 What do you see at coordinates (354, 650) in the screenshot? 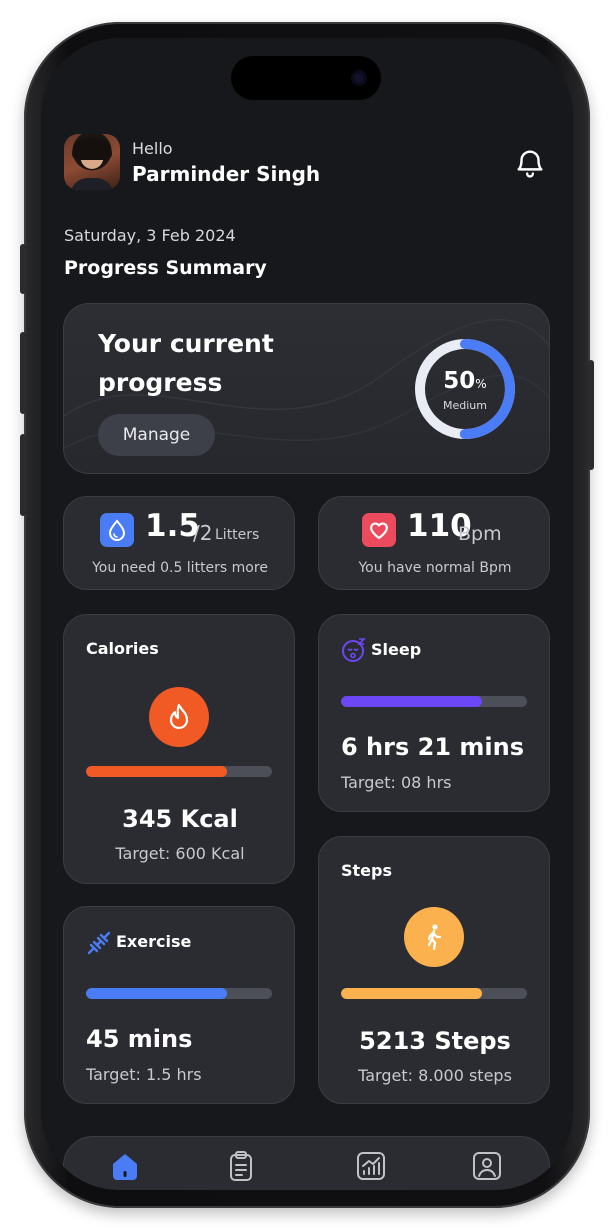
I see `sleep-face-icon` at bounding box center [354, 650].